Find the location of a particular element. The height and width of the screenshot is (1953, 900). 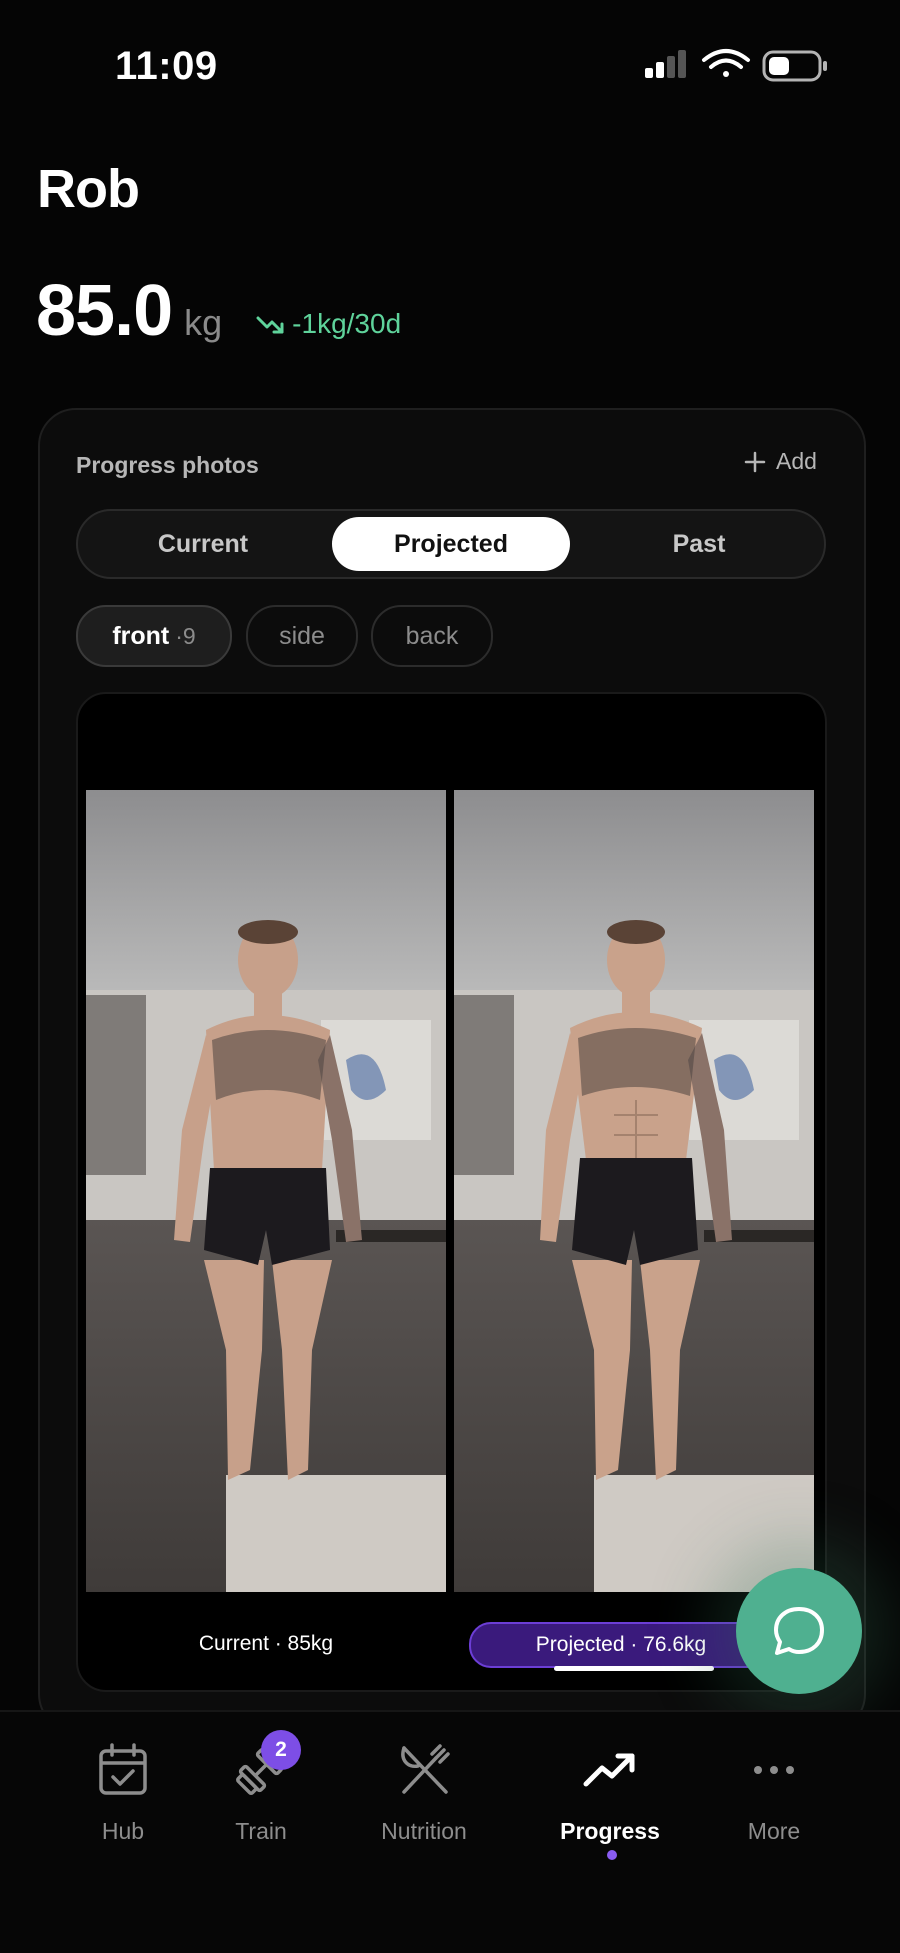

weight-value: 85.0 is located at coordinates (104, 311).